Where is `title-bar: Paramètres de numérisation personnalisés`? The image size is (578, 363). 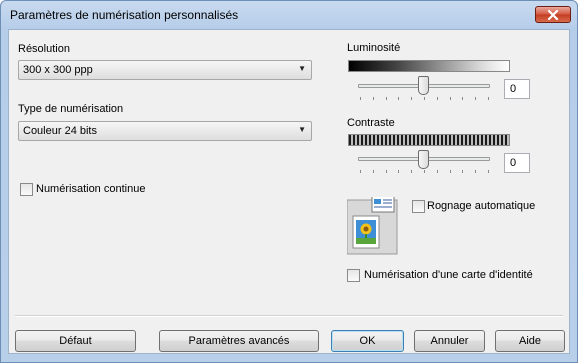
title-bar: Paramètres de numérisation personnalisés is located at coordinates (289, 15).